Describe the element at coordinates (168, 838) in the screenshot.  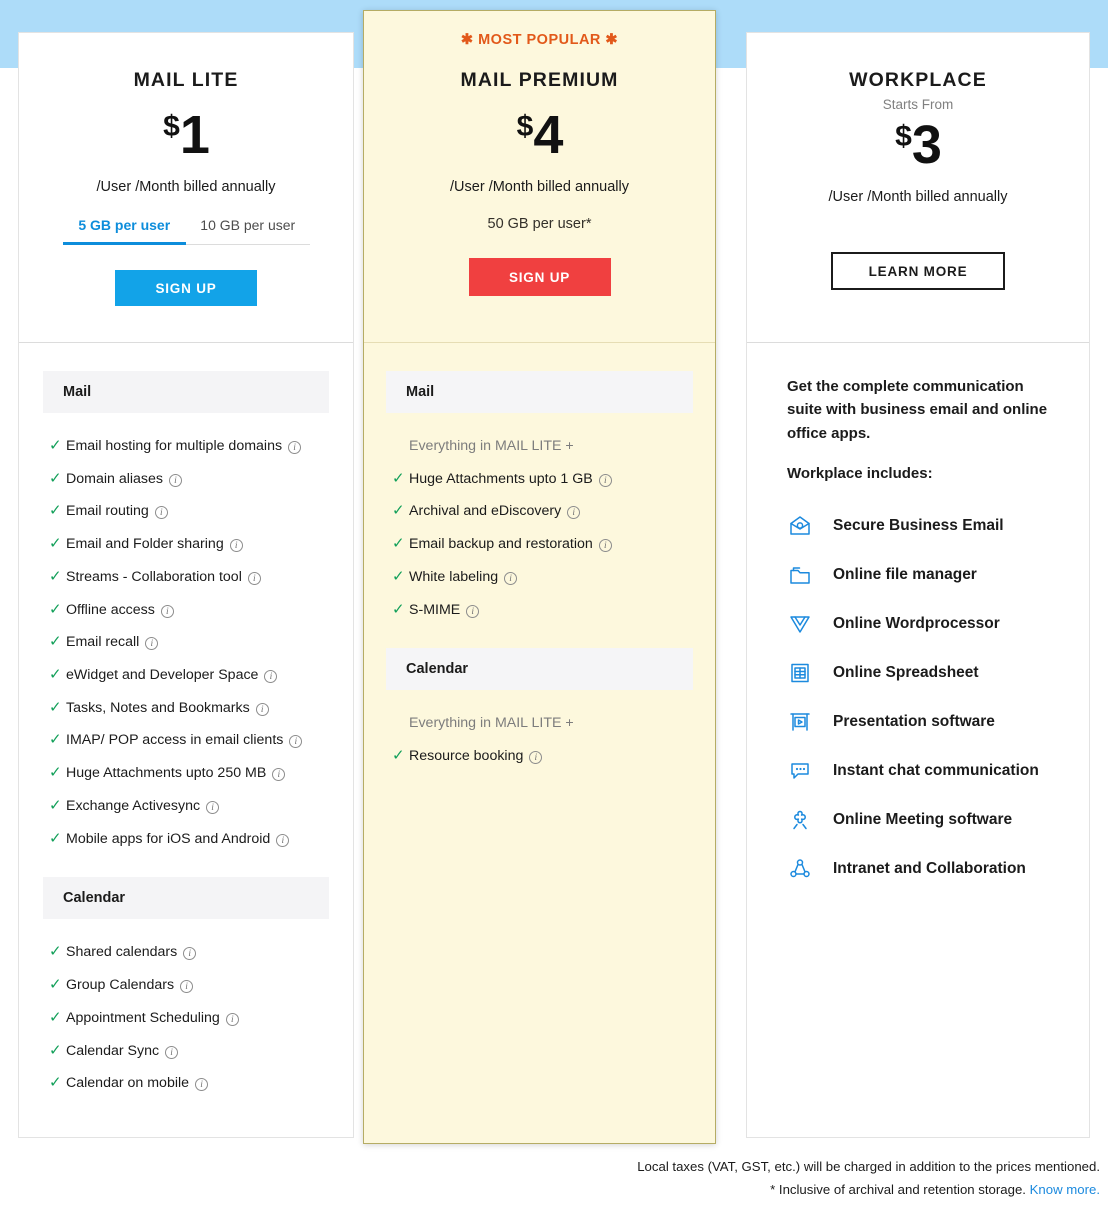
I see `feature-label: Mobile apps for iOS and Android` at that location.